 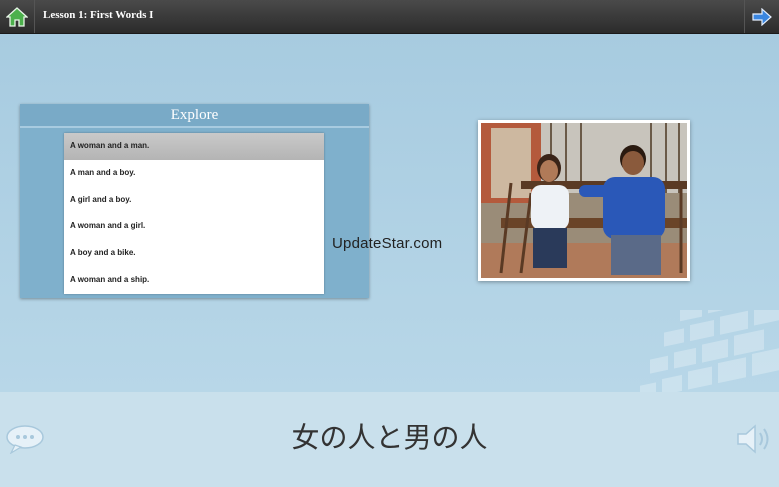 I want to click on japanese-phrase: 女の人と男の人, so click(x=389, y=437).